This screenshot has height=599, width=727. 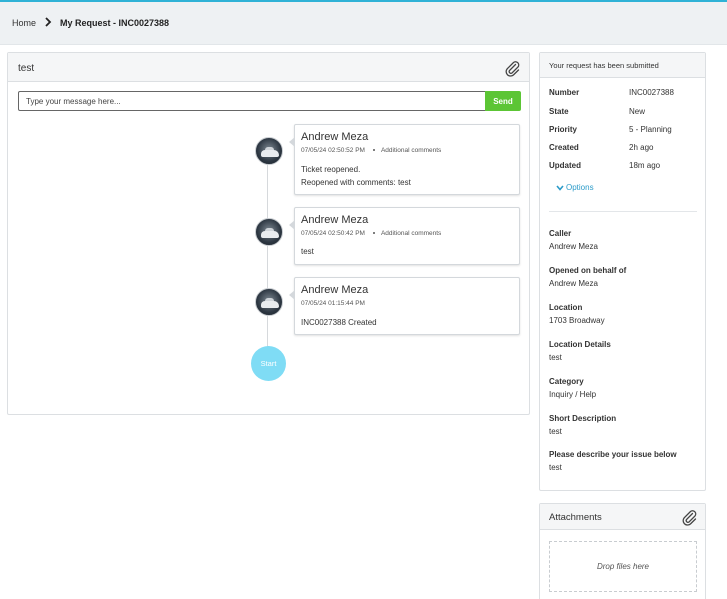 What do you see at coordinates (363, 23) in the screenshot?
I see `breadcrumb: Home My Request - INC0027388` at bounding box center [363, 23].